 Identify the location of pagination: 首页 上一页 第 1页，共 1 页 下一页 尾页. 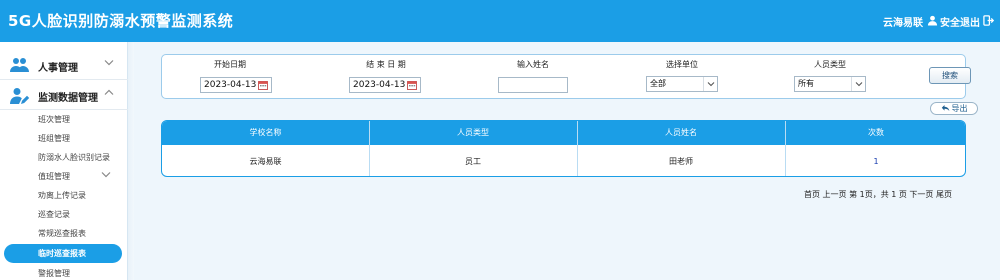
(878, 194).